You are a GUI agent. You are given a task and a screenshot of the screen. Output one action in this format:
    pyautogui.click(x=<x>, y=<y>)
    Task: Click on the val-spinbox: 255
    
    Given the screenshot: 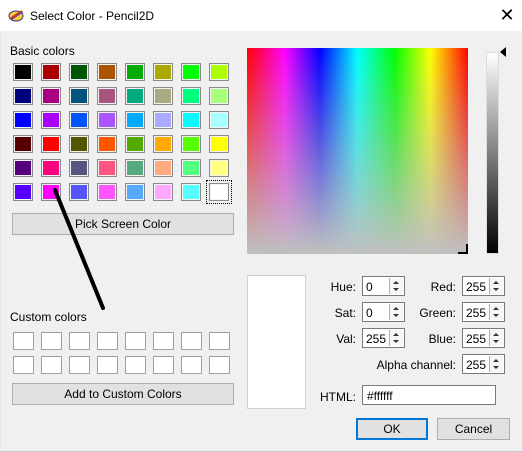 What is the action you would take?
    pyautogui.click(x=383, y=338)
    